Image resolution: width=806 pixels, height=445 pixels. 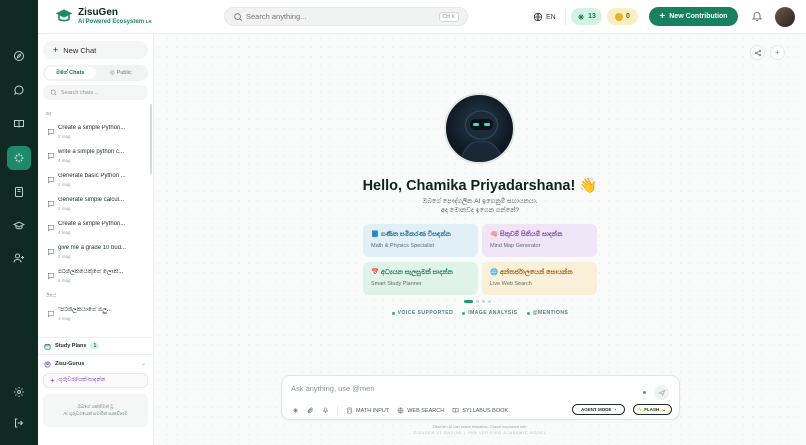 I want to click on share-icon, so click(x=757, y=52).